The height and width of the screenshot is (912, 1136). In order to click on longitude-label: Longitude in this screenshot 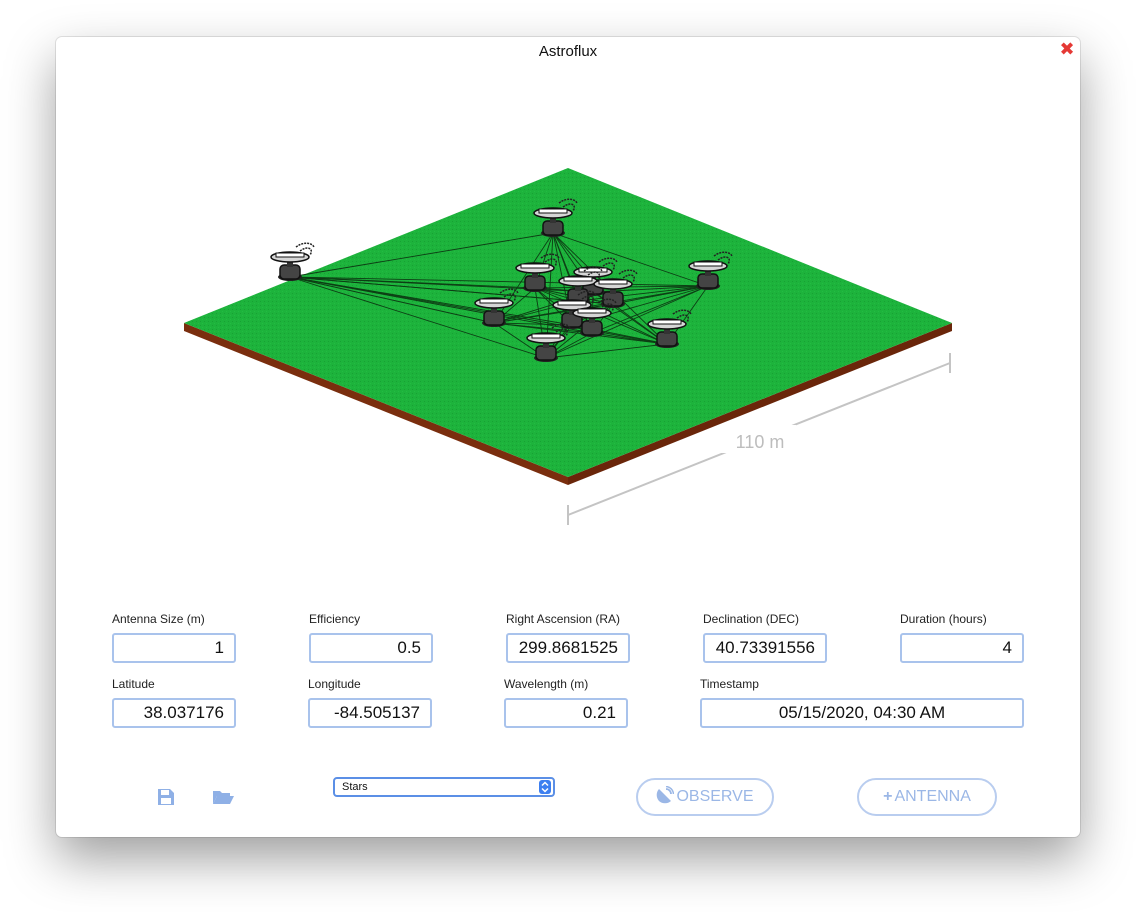, I will do `click(334, 684)`.